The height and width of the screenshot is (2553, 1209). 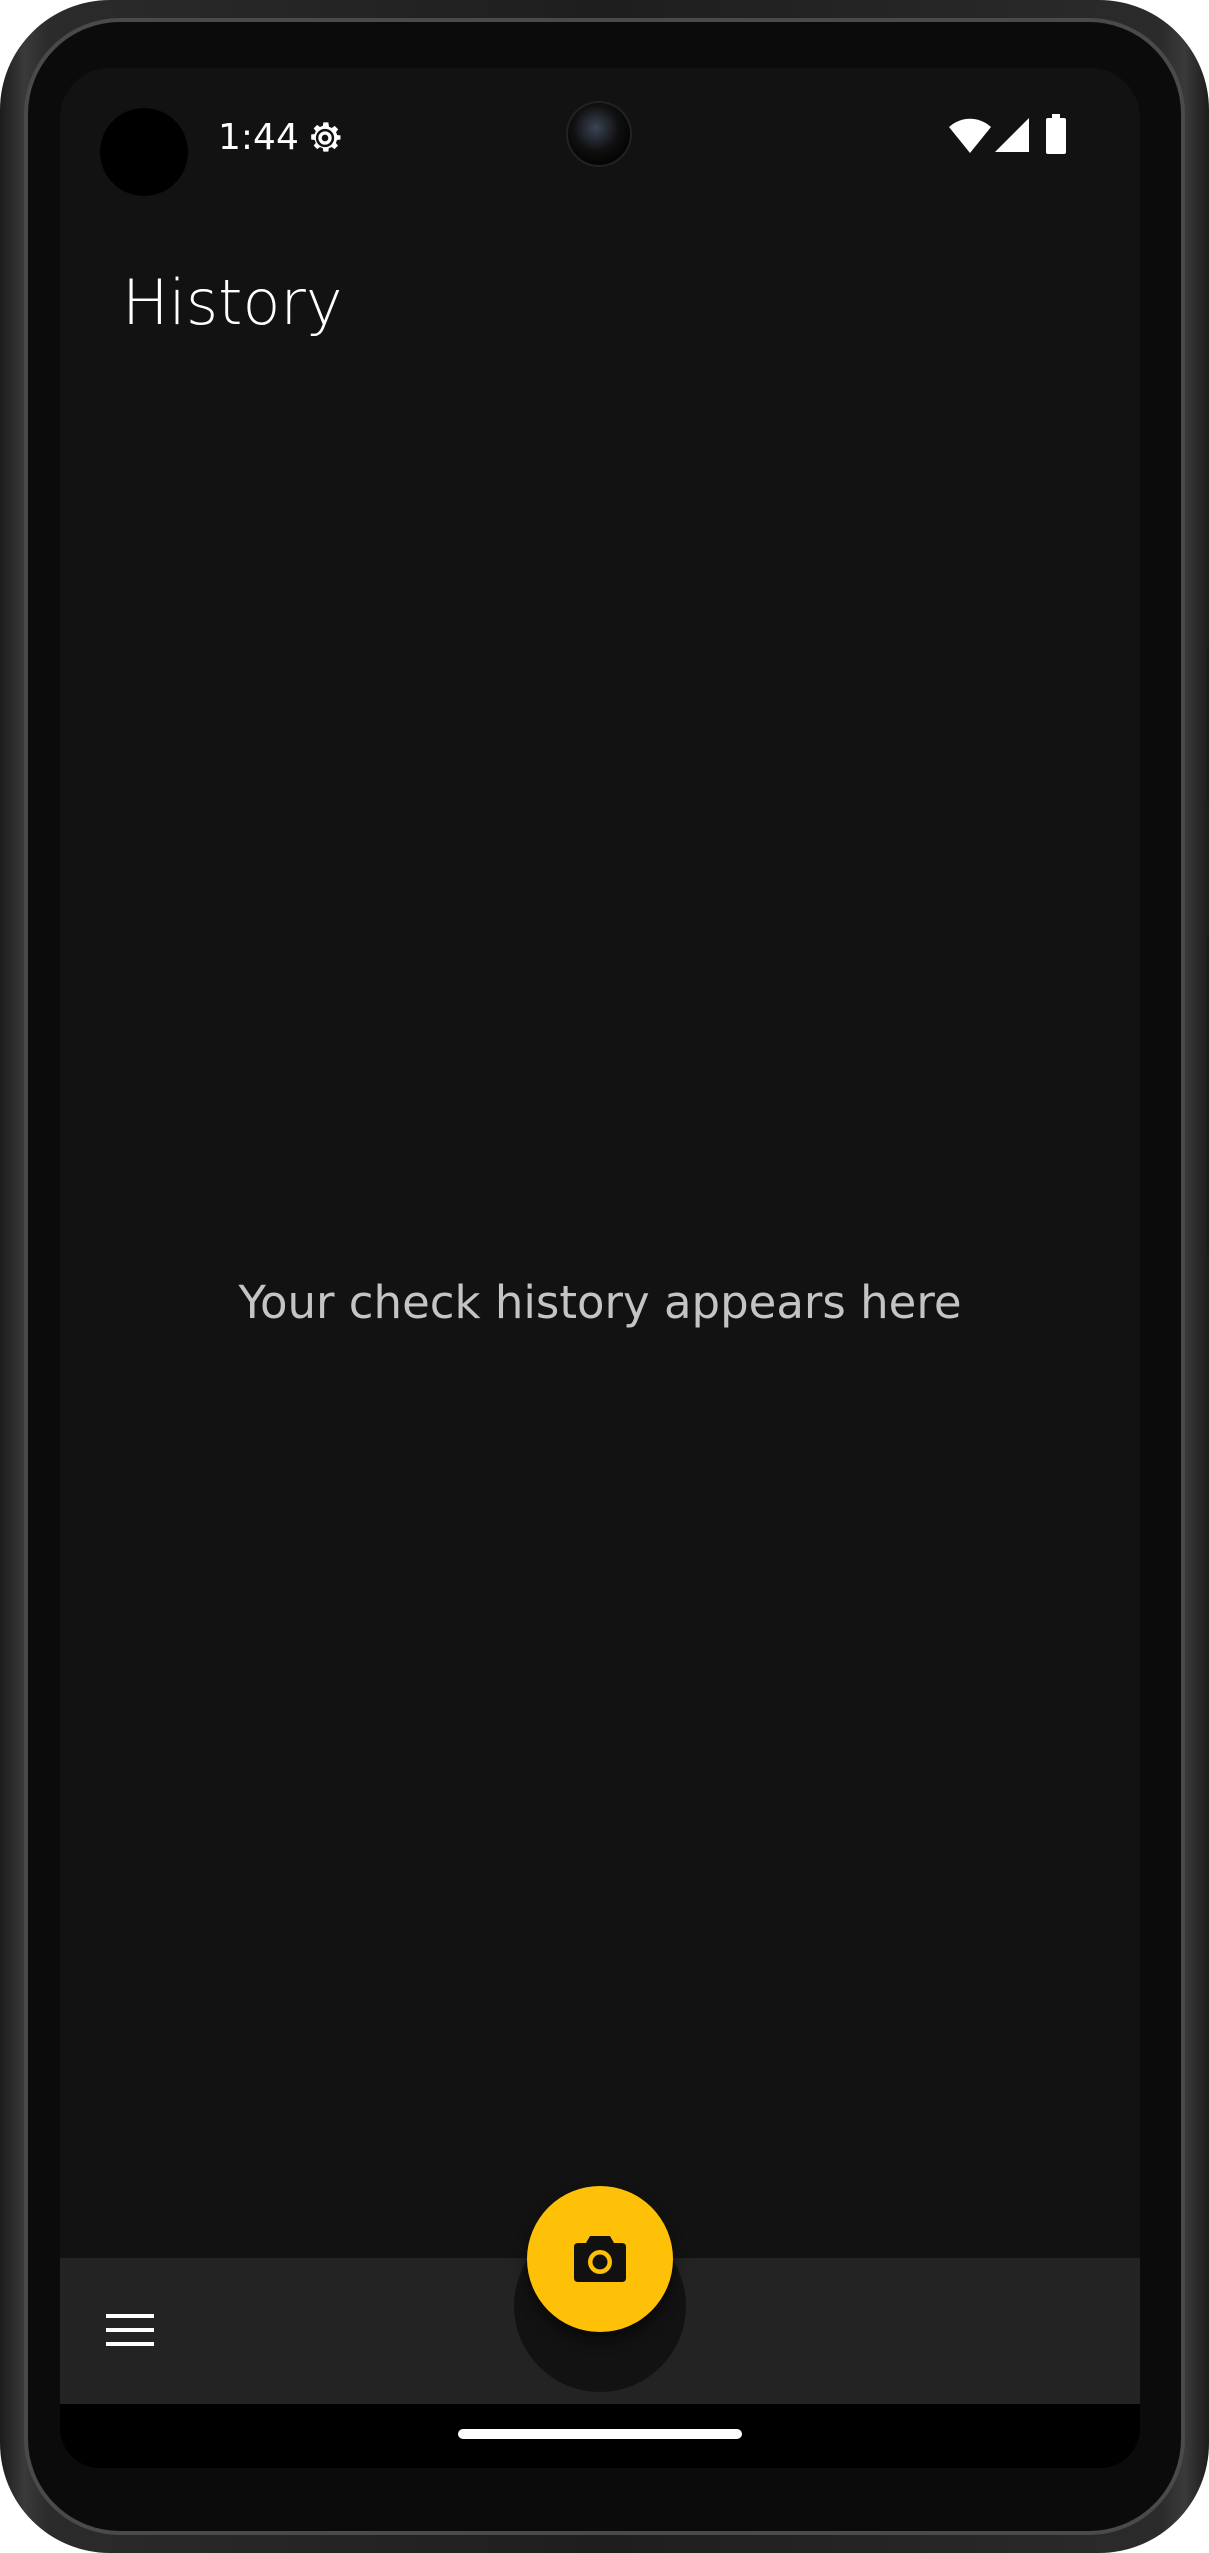 What do you see at coordinates (232, 302) in the screenshot?
I see `page-title: History` at bounding box center [232, 302].